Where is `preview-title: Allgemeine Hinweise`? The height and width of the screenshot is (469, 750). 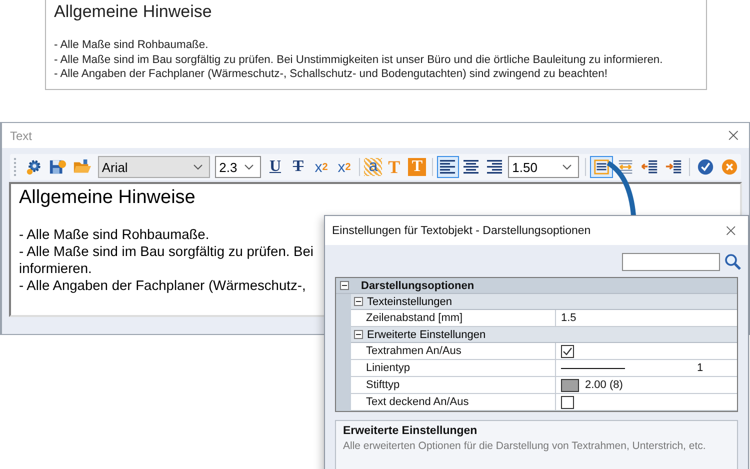 preview-title: Allgemeine Hinweise is located at coordinates (133, 12).